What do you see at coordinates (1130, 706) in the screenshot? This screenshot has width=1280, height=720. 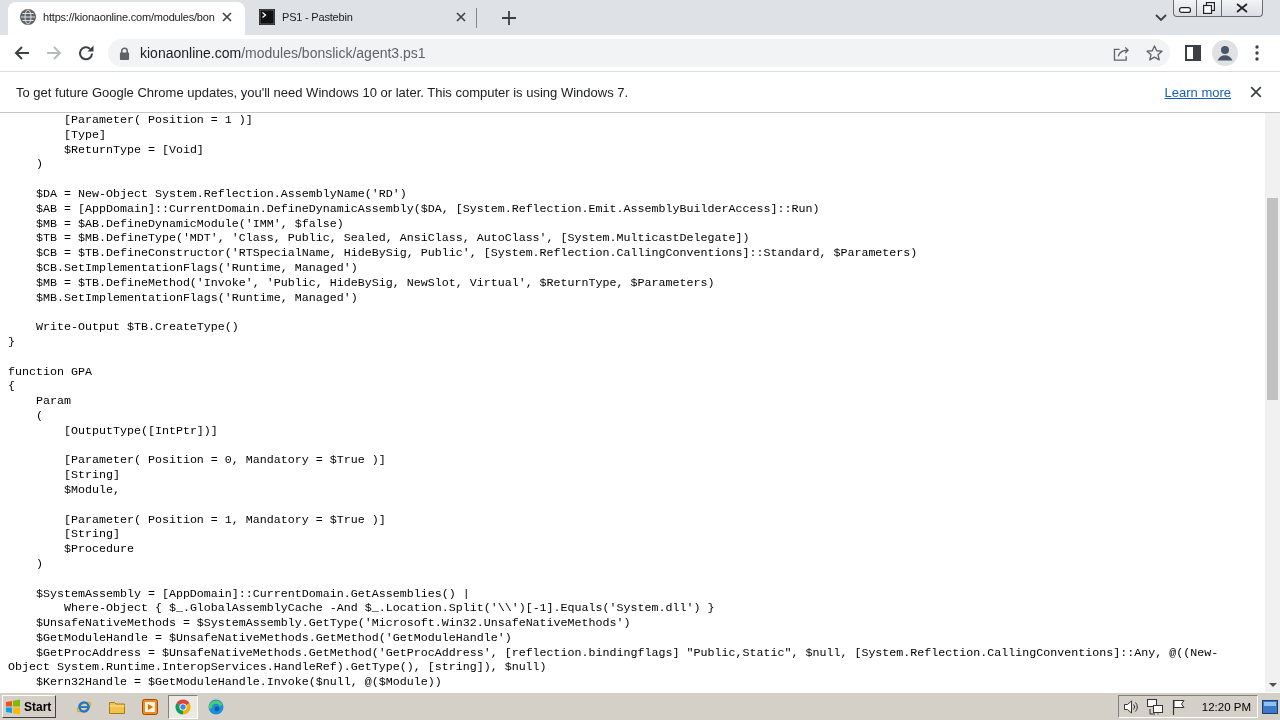 I see `speaker-icon` at bounding box center [1130, 706].